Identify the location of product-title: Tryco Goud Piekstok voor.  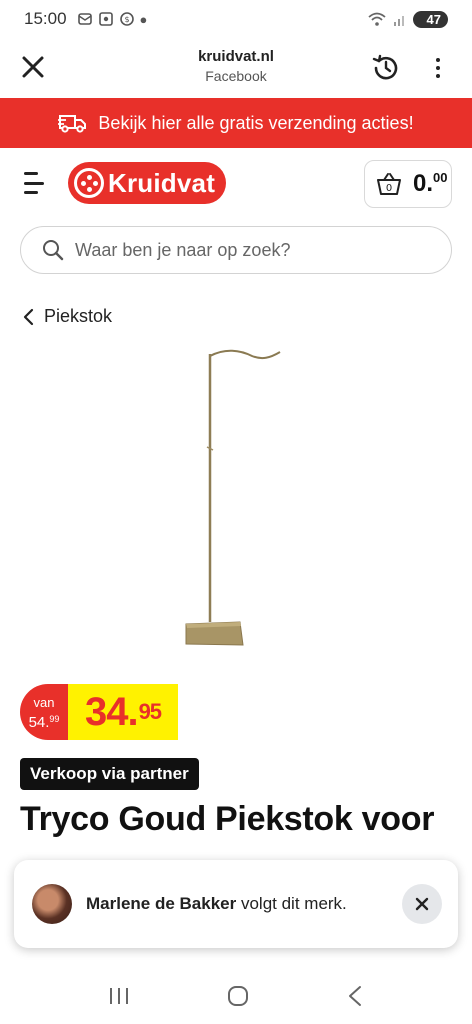
(227, 819).